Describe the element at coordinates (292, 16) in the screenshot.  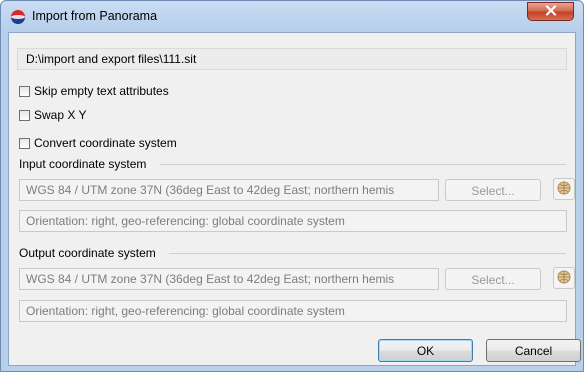
I see `title-bar: Import from Panorama` at that location.